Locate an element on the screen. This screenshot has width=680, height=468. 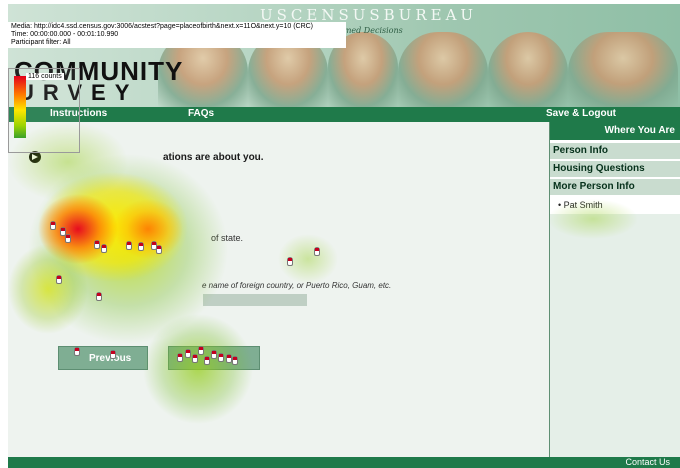
sidebar-item-more-person-info: More Person Info is located at coordinates (615, 186).